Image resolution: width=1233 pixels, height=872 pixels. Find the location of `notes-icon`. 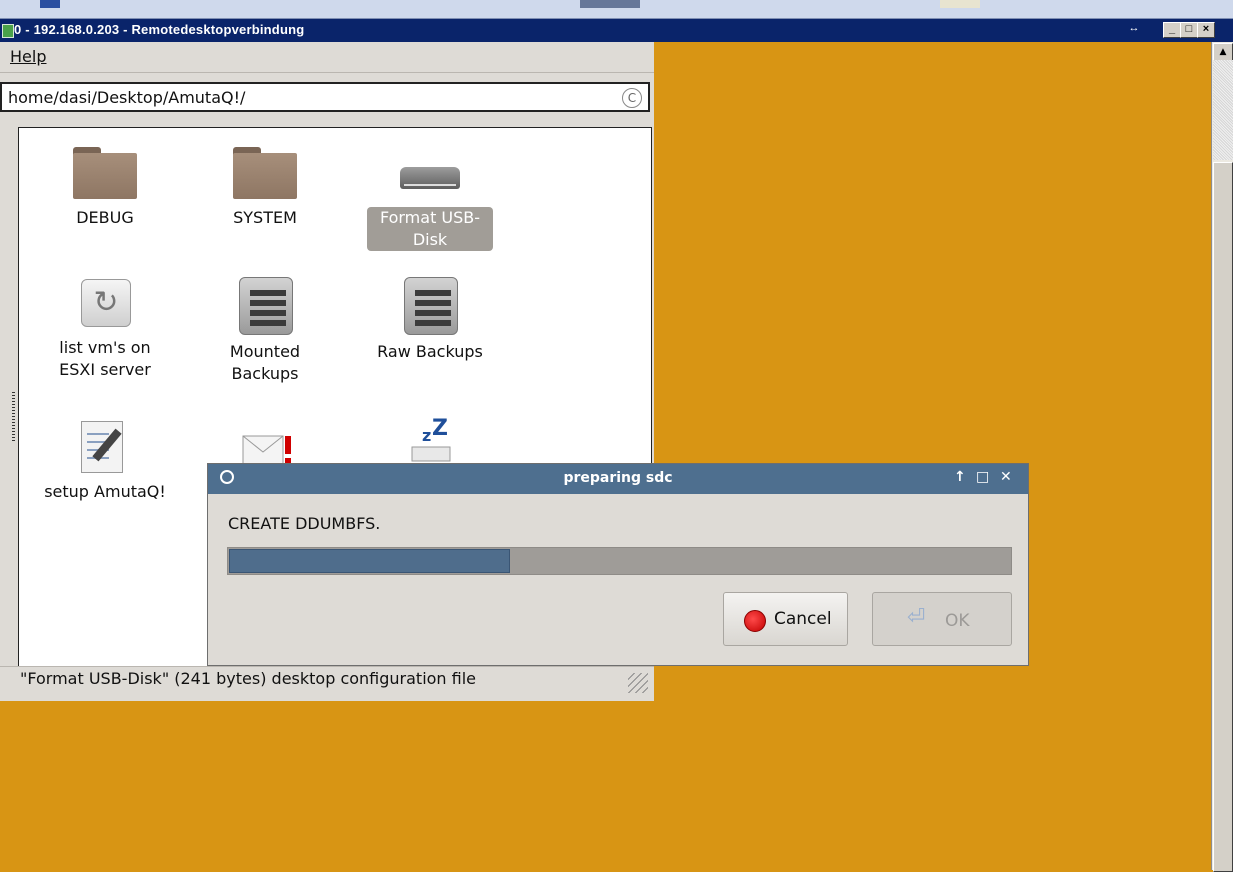

notes-icon is located at coordinates (105, 445).